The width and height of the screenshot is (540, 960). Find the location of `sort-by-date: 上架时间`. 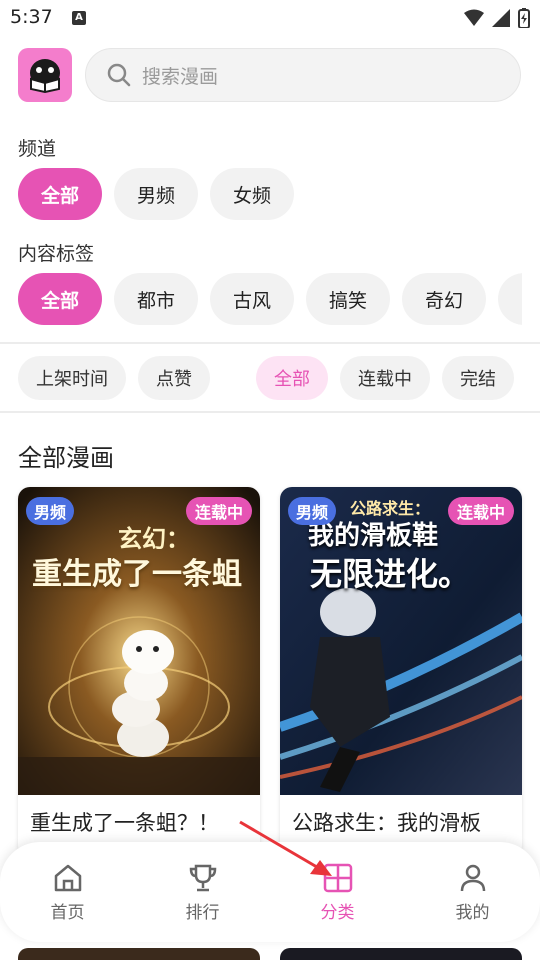

sort-by-date: 上架时间 is located at coordinates (72, 378).